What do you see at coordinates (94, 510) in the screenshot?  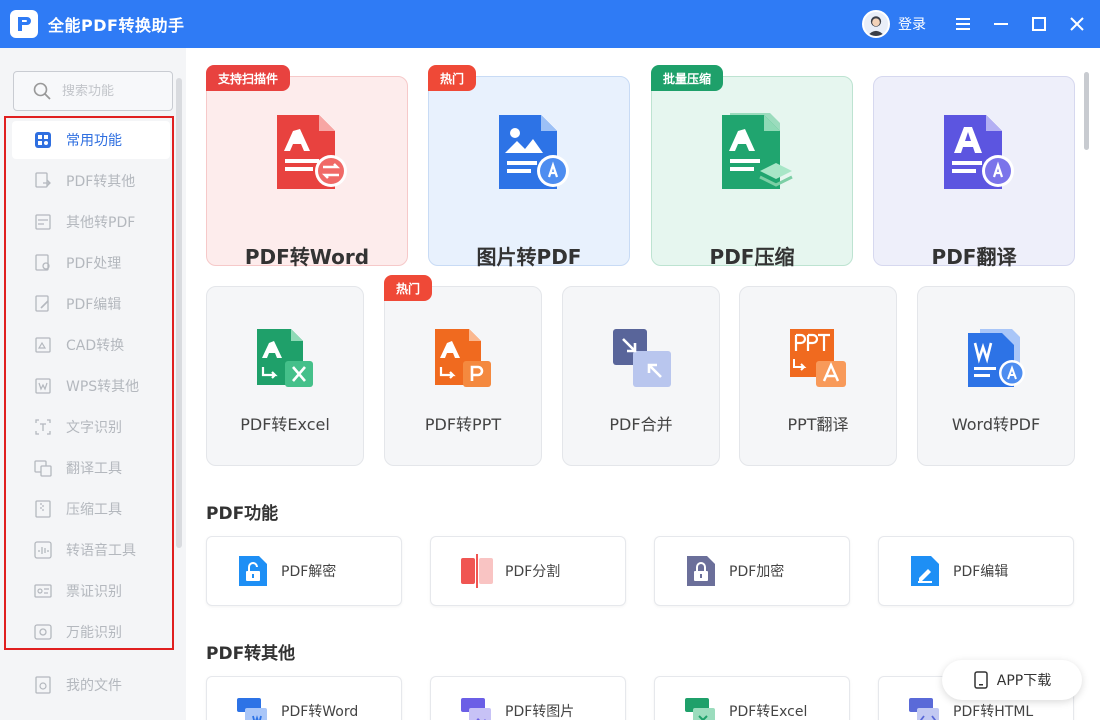 I see `sidebar-item-label: 压缩工具` at bounding box center [94, 510].